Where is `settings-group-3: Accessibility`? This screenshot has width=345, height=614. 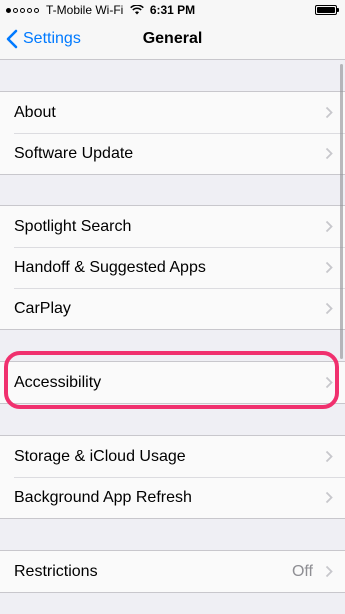
settings-group-3: Accessibility is located at coordinates (172, 382).